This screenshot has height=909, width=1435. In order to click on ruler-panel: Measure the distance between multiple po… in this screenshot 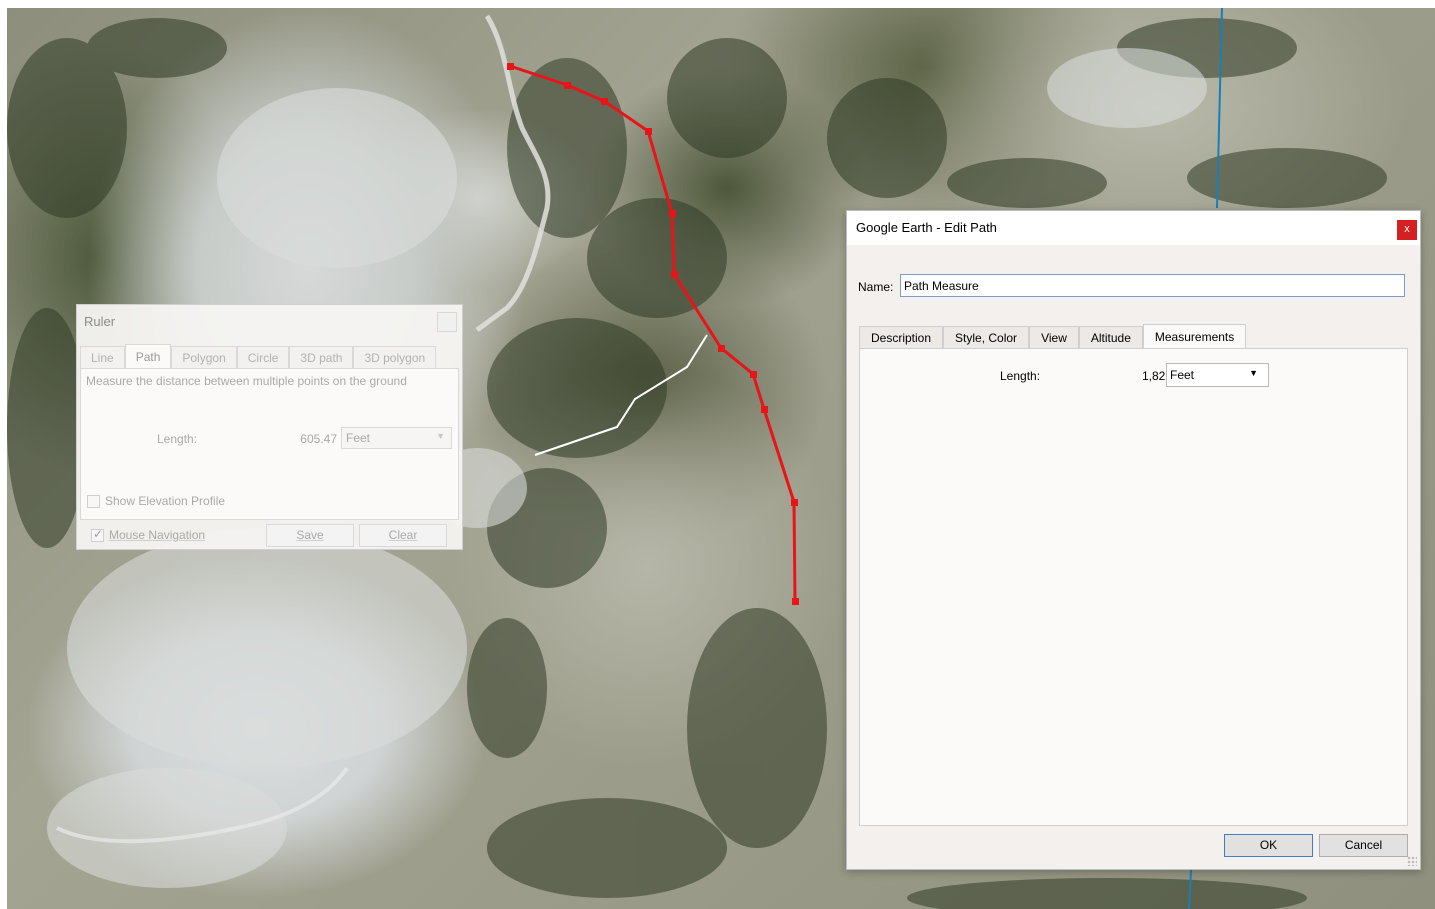, I will do `click(269, 444)`.